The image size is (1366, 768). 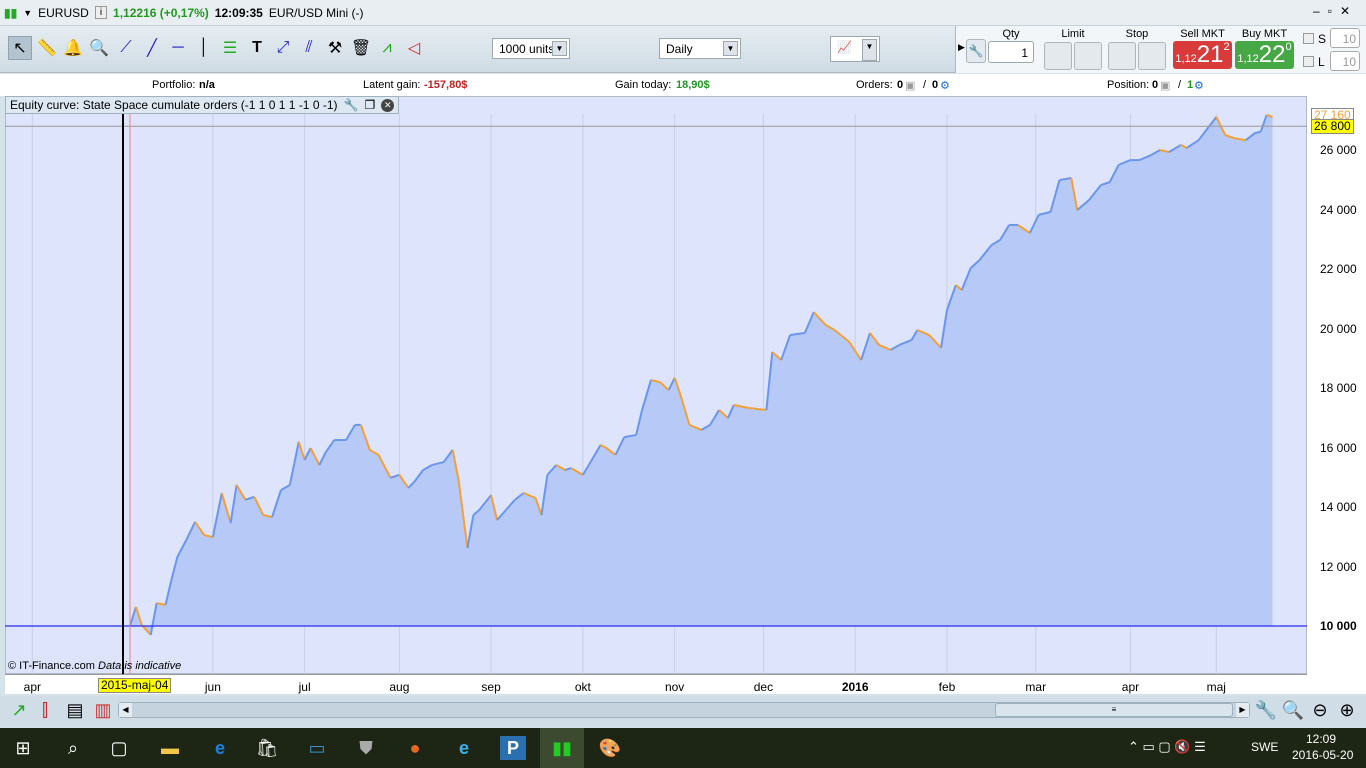 I want to click on close-icon: ✕, so click(x=388, y=105).